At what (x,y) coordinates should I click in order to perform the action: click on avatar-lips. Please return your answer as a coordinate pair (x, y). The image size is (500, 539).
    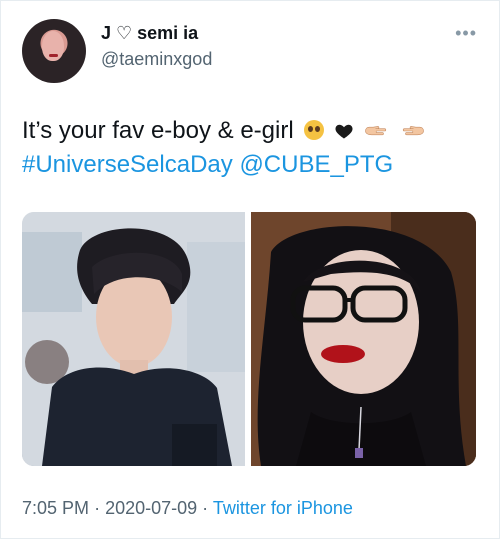
    Looking at the image, I should click on (53, 55).